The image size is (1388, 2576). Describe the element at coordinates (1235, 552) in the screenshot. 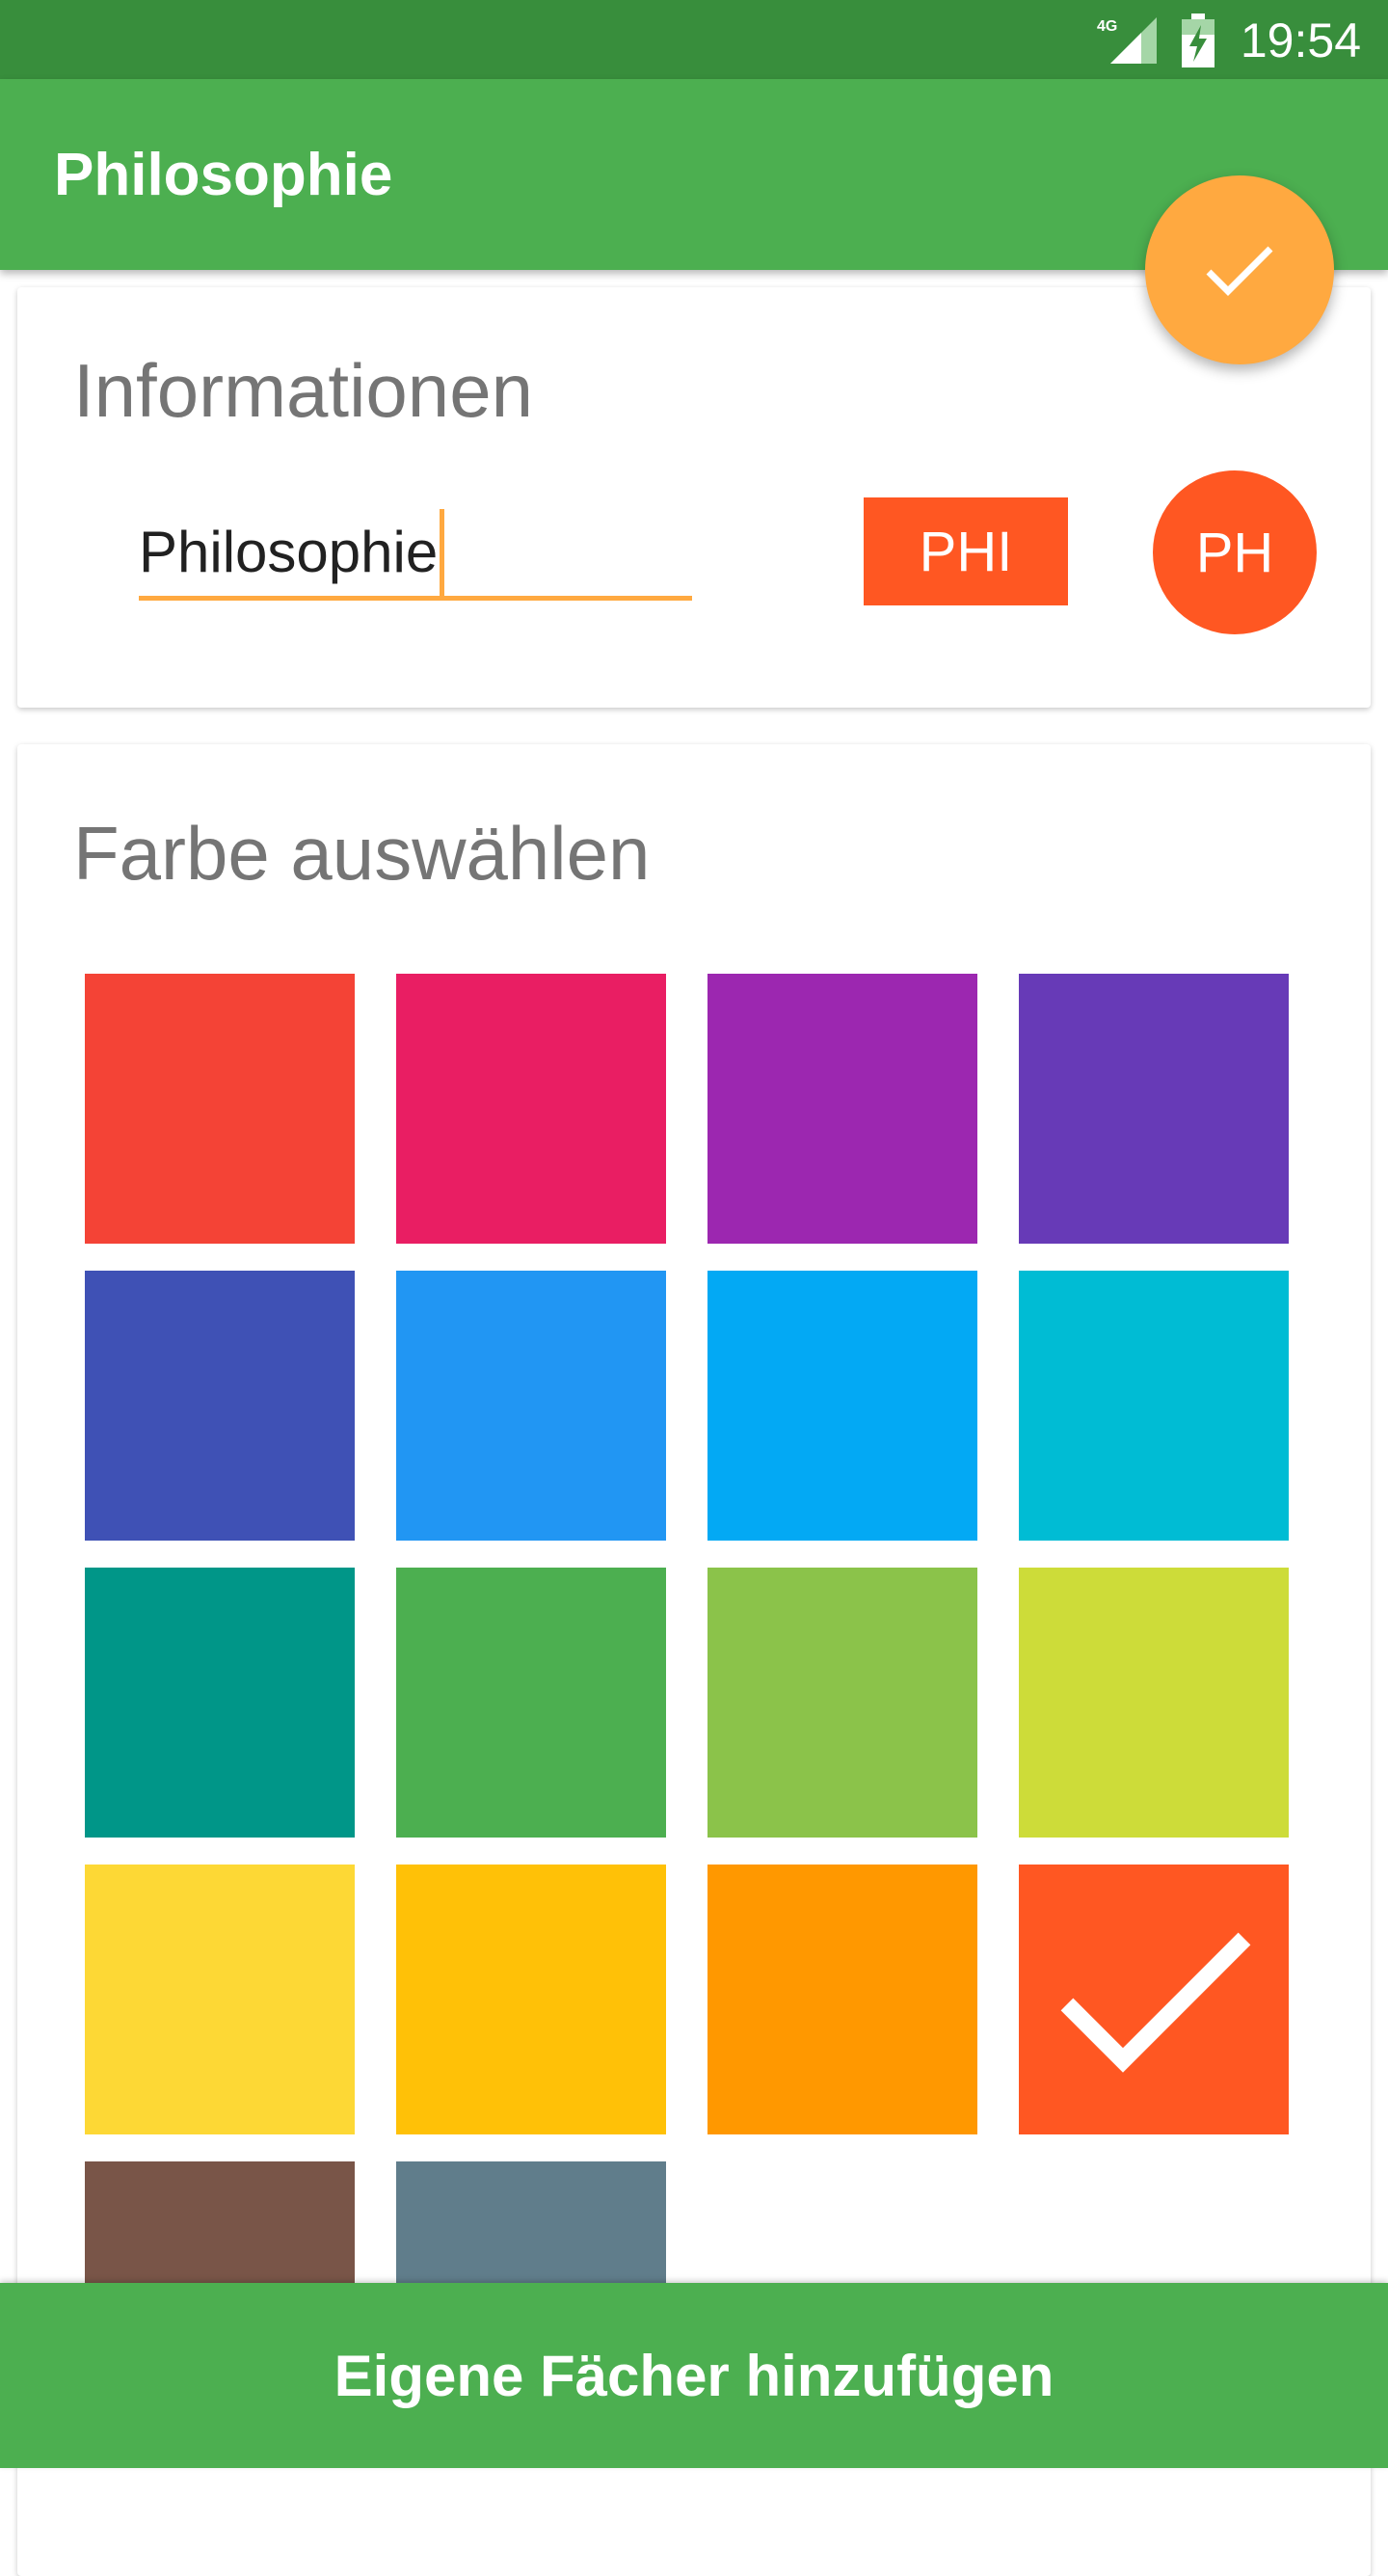

I see `initials-avatar-button: PH` at that location.